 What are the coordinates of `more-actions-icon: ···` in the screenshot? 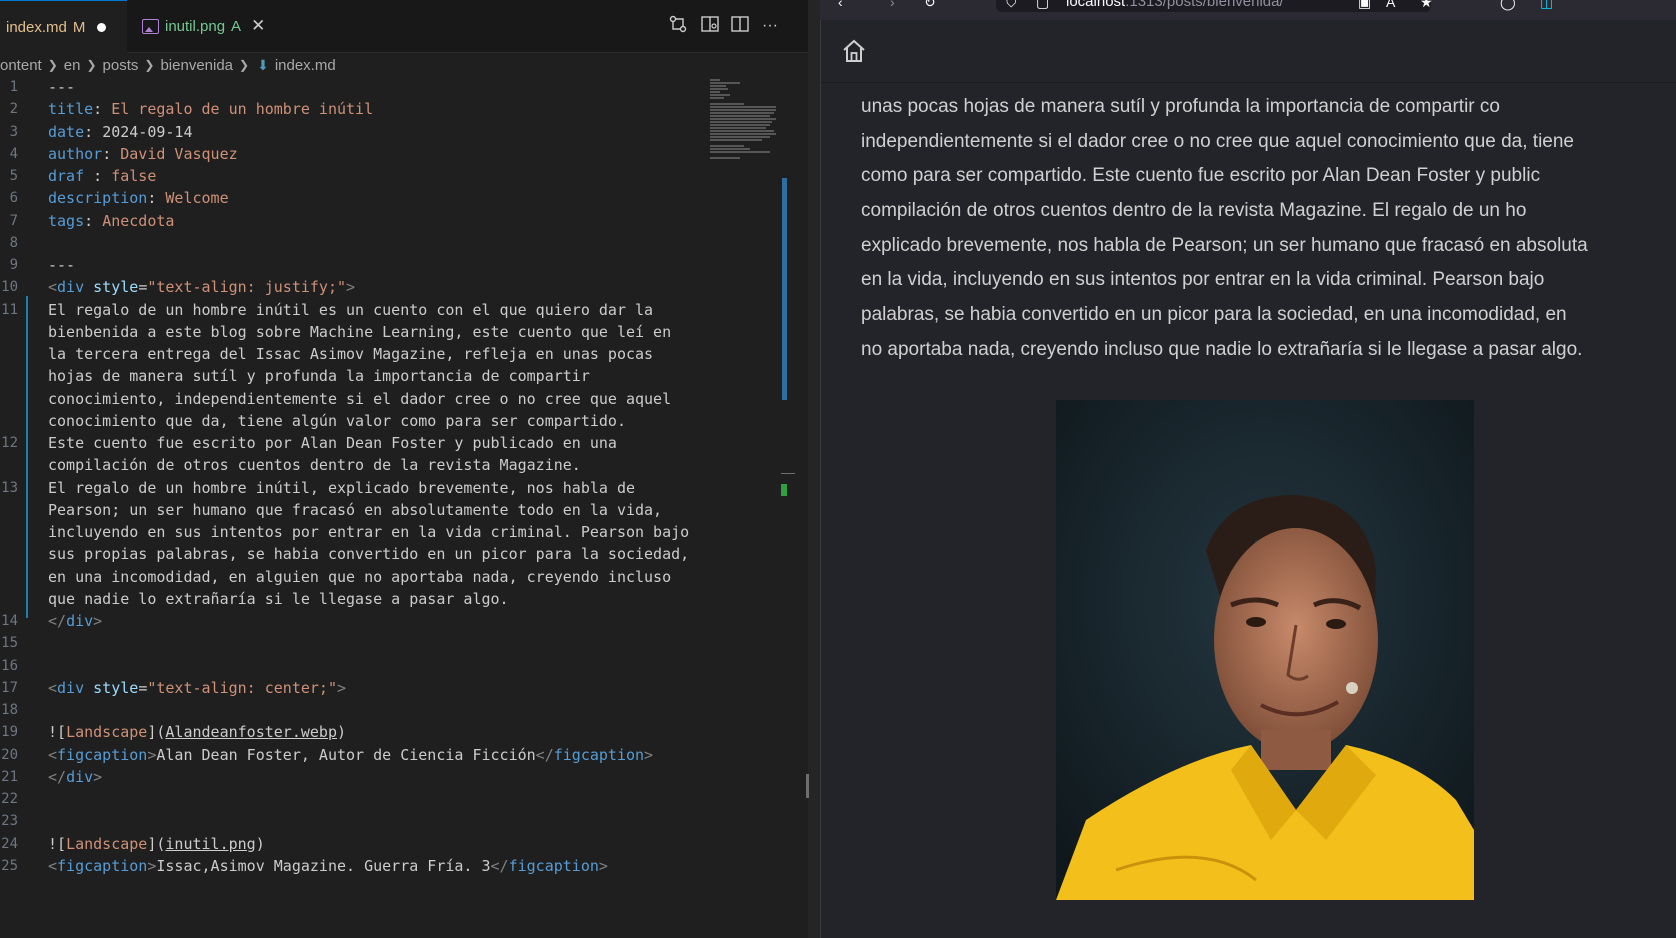 It's located at (770, 26).